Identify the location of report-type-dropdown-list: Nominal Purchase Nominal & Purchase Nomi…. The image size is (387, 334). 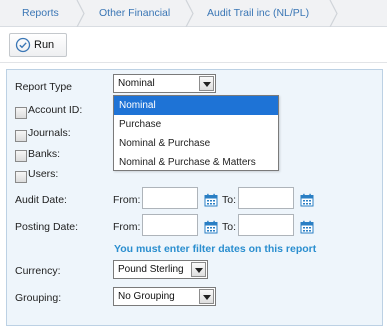
(196, 133).